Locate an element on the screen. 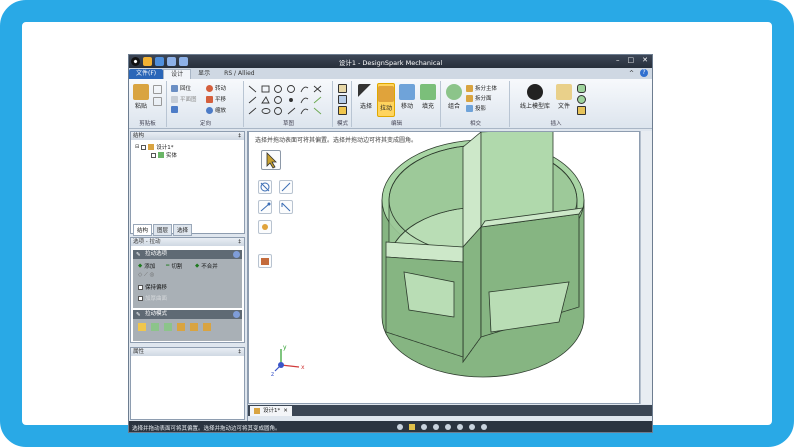 This screenshot has height=447, width=794. snap-icon is located at coordinates (424, 427).